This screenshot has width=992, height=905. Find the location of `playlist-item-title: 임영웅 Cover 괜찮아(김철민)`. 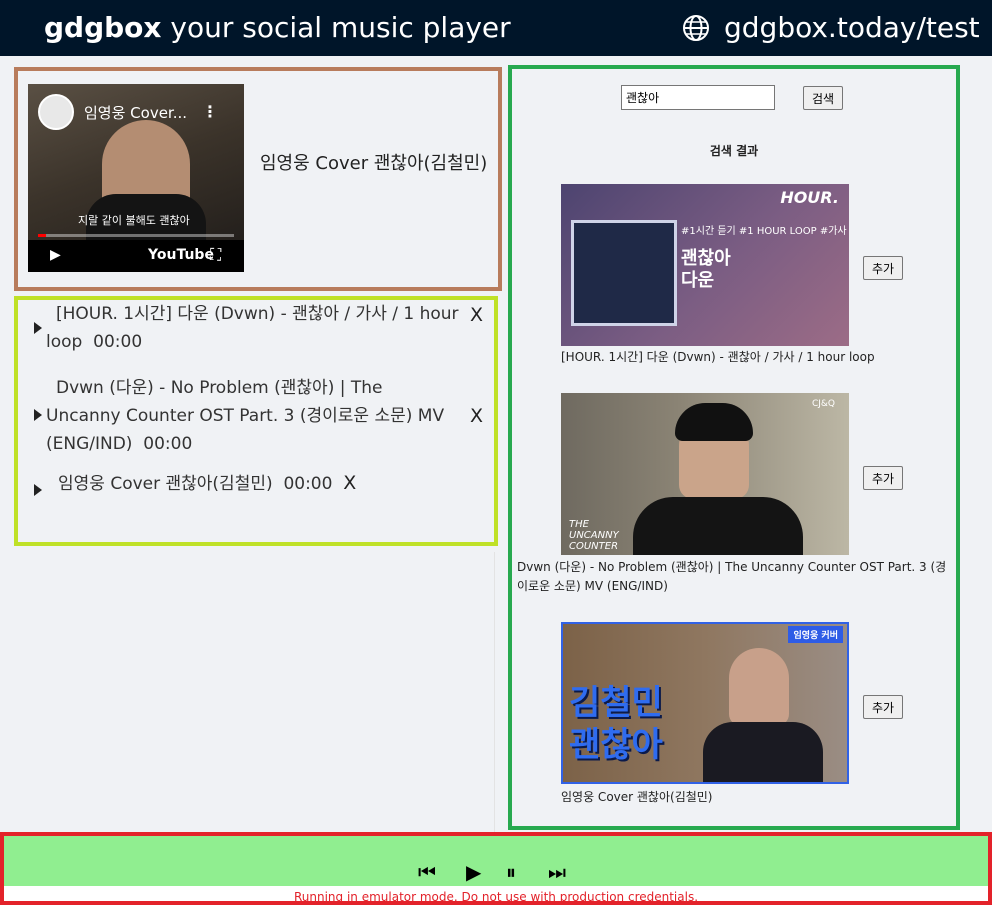

playlist-item-title: 임영웅 Cover 괜찮아(김철민) is located at coordinates (165, 484).